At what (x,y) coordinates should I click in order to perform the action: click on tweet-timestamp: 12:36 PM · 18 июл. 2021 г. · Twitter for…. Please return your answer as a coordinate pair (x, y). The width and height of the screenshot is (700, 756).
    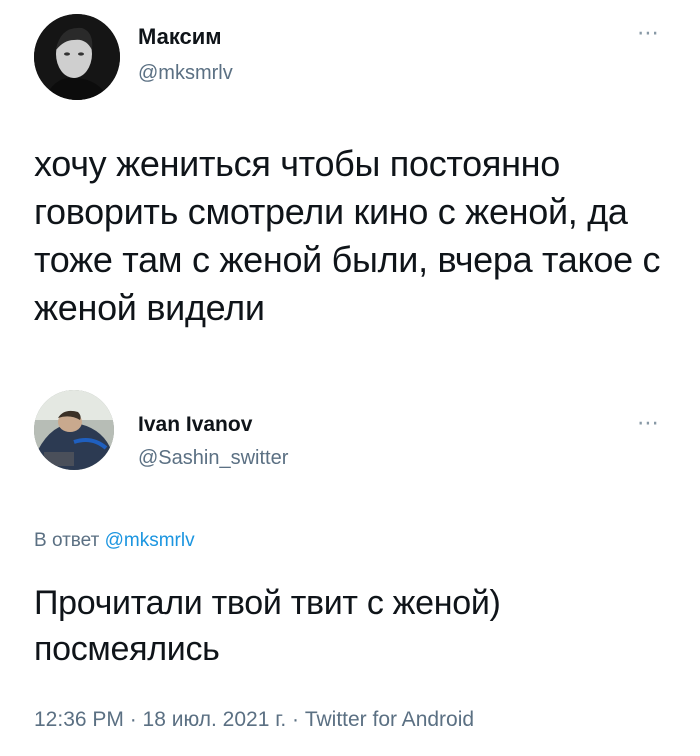
    Looking at the image, I should click on (254, 720).